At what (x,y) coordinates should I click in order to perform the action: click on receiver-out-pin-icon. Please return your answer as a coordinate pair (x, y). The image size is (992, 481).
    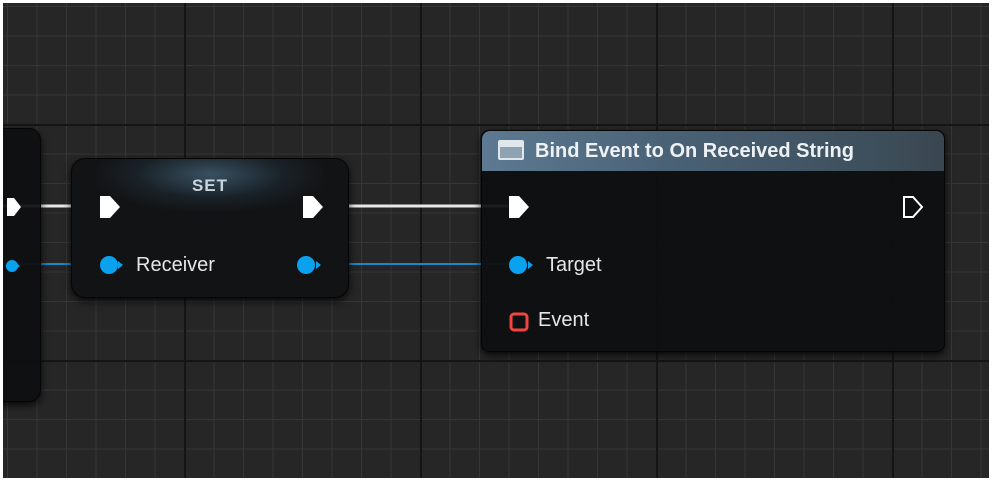
    Looking at the image, I should click on (309, 265).